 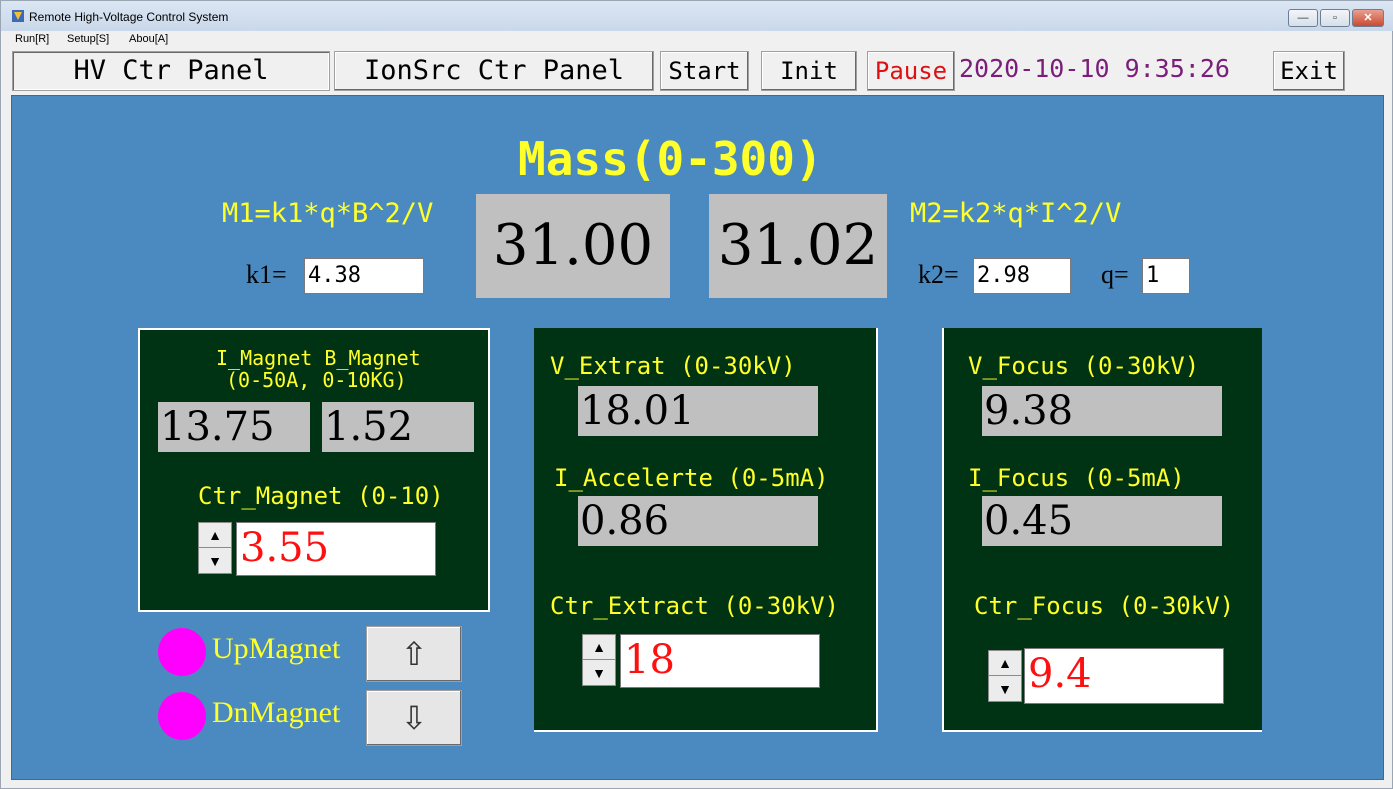 What do you see at coordinates (573, 246) in the screenshot?
I see `m1-value: 31.00` at bounding box center [573, 246].